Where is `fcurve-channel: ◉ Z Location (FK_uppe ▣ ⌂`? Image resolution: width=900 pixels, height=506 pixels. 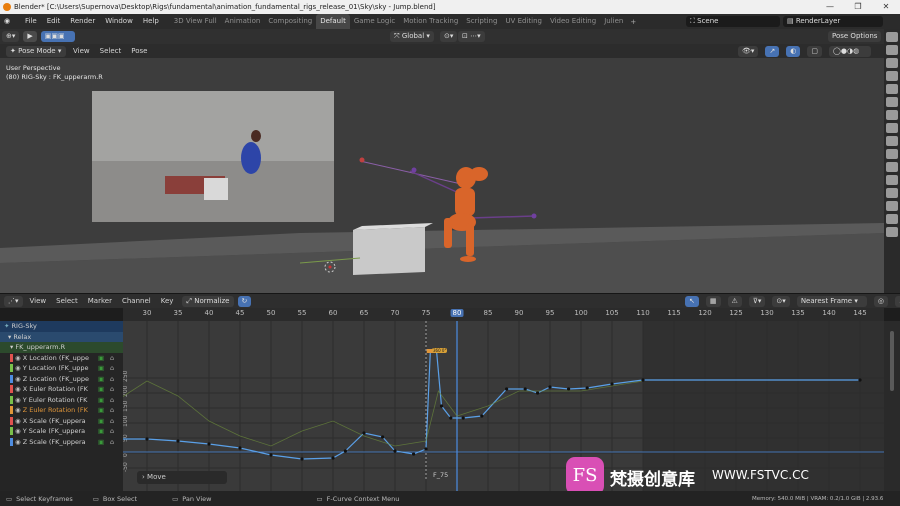 fcurve-channel: ◉ Z Location (FK_uppe ▣ ⌂ is located at coordinates (61, 379).